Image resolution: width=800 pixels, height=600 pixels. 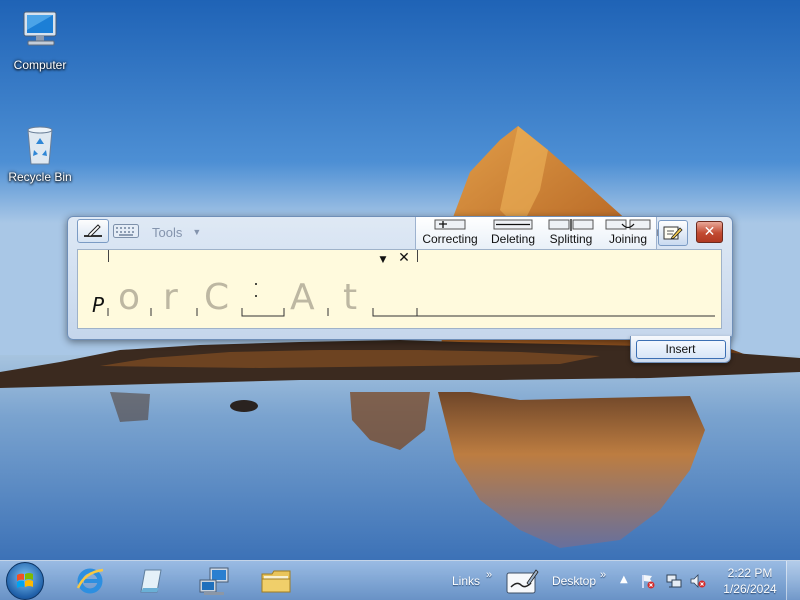 I want to click on taskbar-input-panel-button, so click(x=522, y=581).